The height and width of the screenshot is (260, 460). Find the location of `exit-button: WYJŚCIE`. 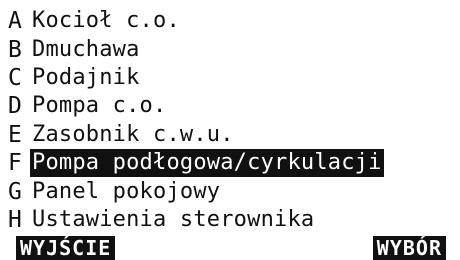

exit-button: WYJŚCIE is located at coordinates (66, 248).